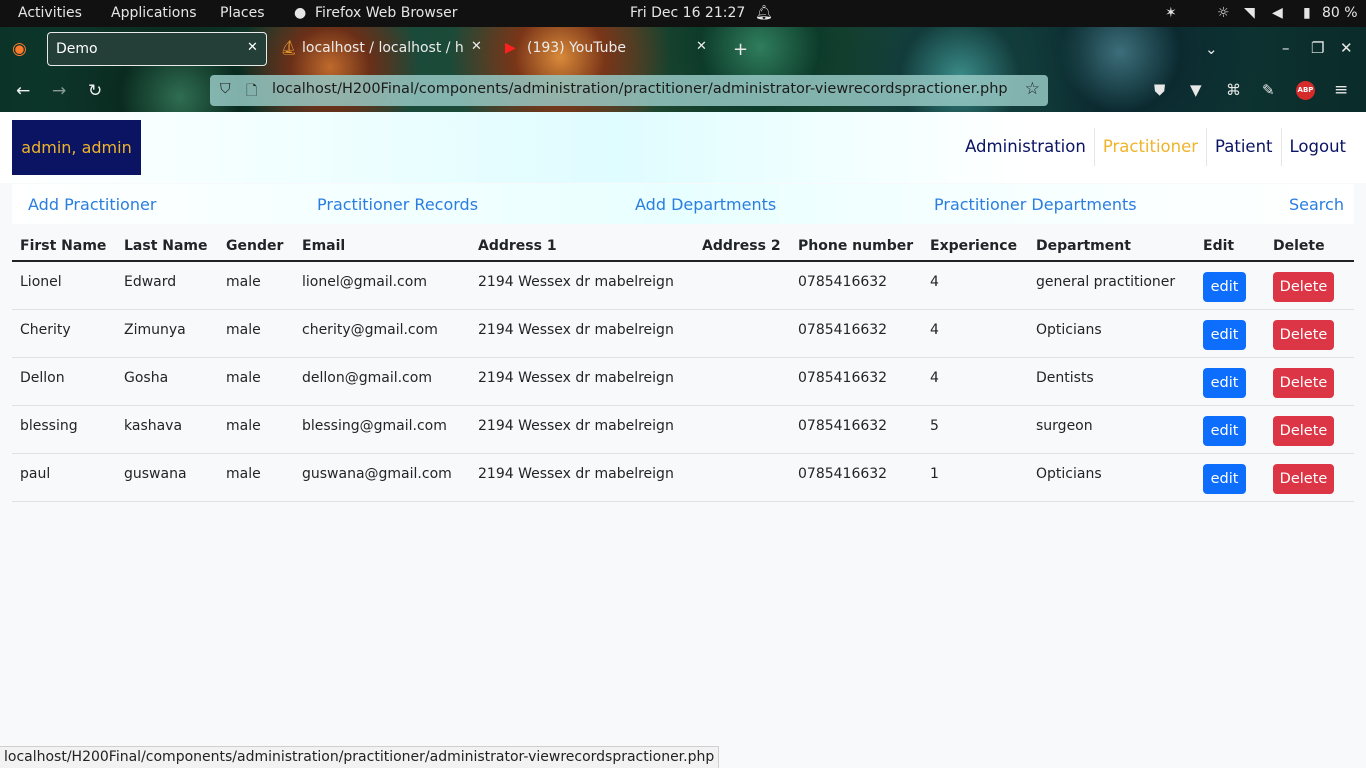  What do you see at coordinates (705, 204) in the screenshot?
I see `subnav-add-departments: Add Departments` at bounding box center [705, 204].